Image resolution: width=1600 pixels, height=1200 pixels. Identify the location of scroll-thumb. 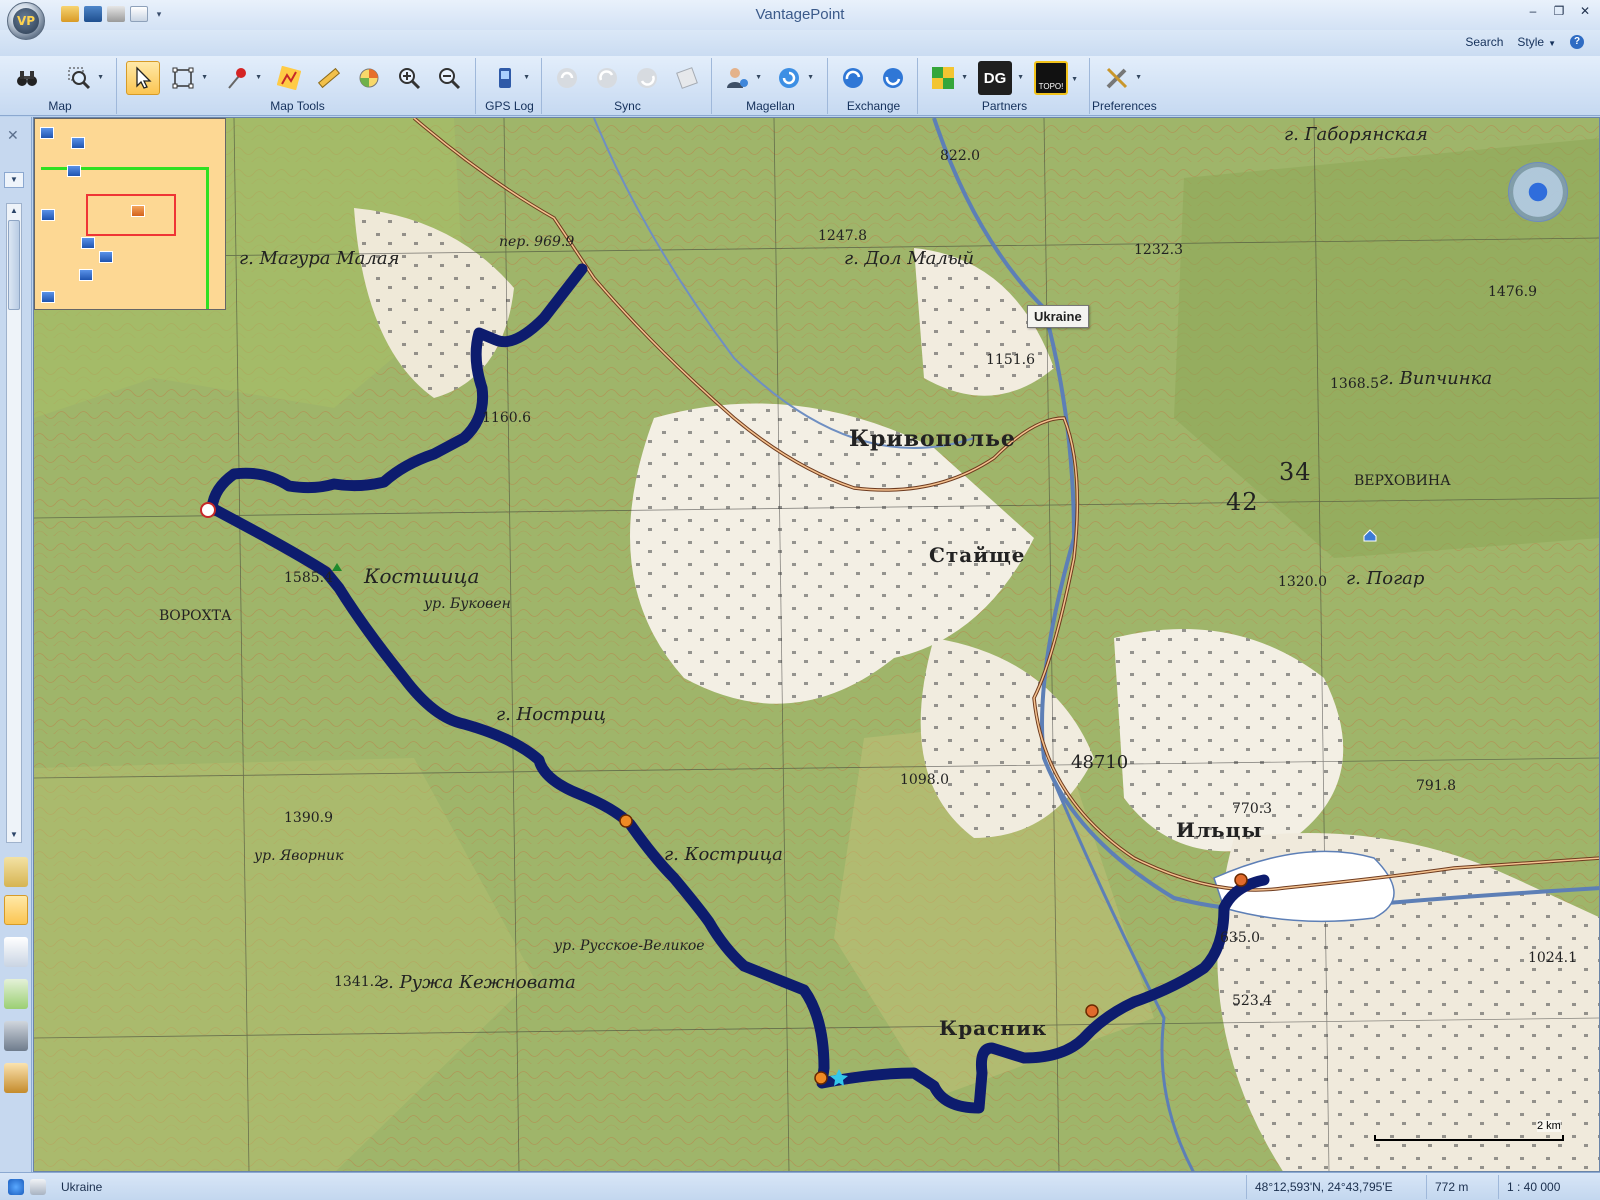
(14, 265).